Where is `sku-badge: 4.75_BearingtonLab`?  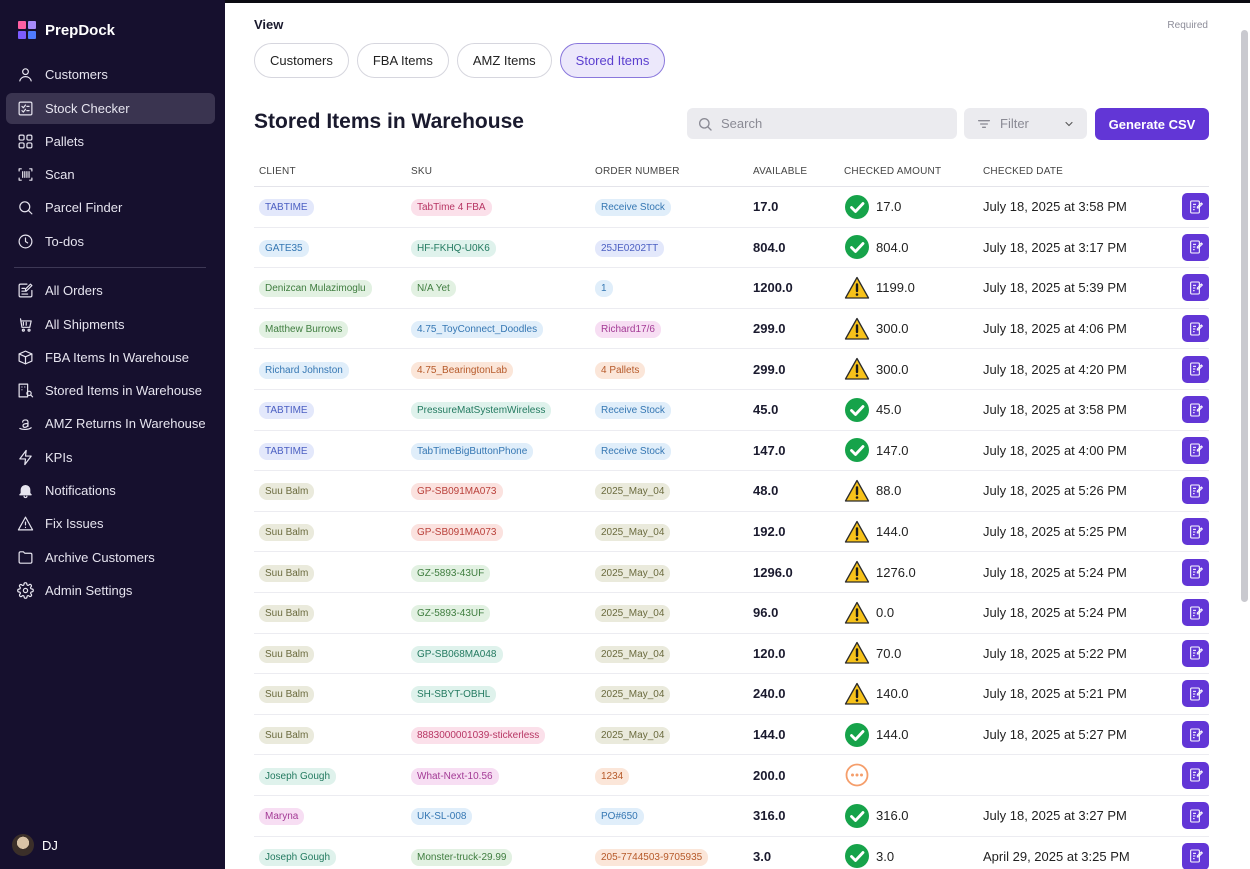
sku-badge: 4.75_BearingtonLab is located at coordinates (462, 370).